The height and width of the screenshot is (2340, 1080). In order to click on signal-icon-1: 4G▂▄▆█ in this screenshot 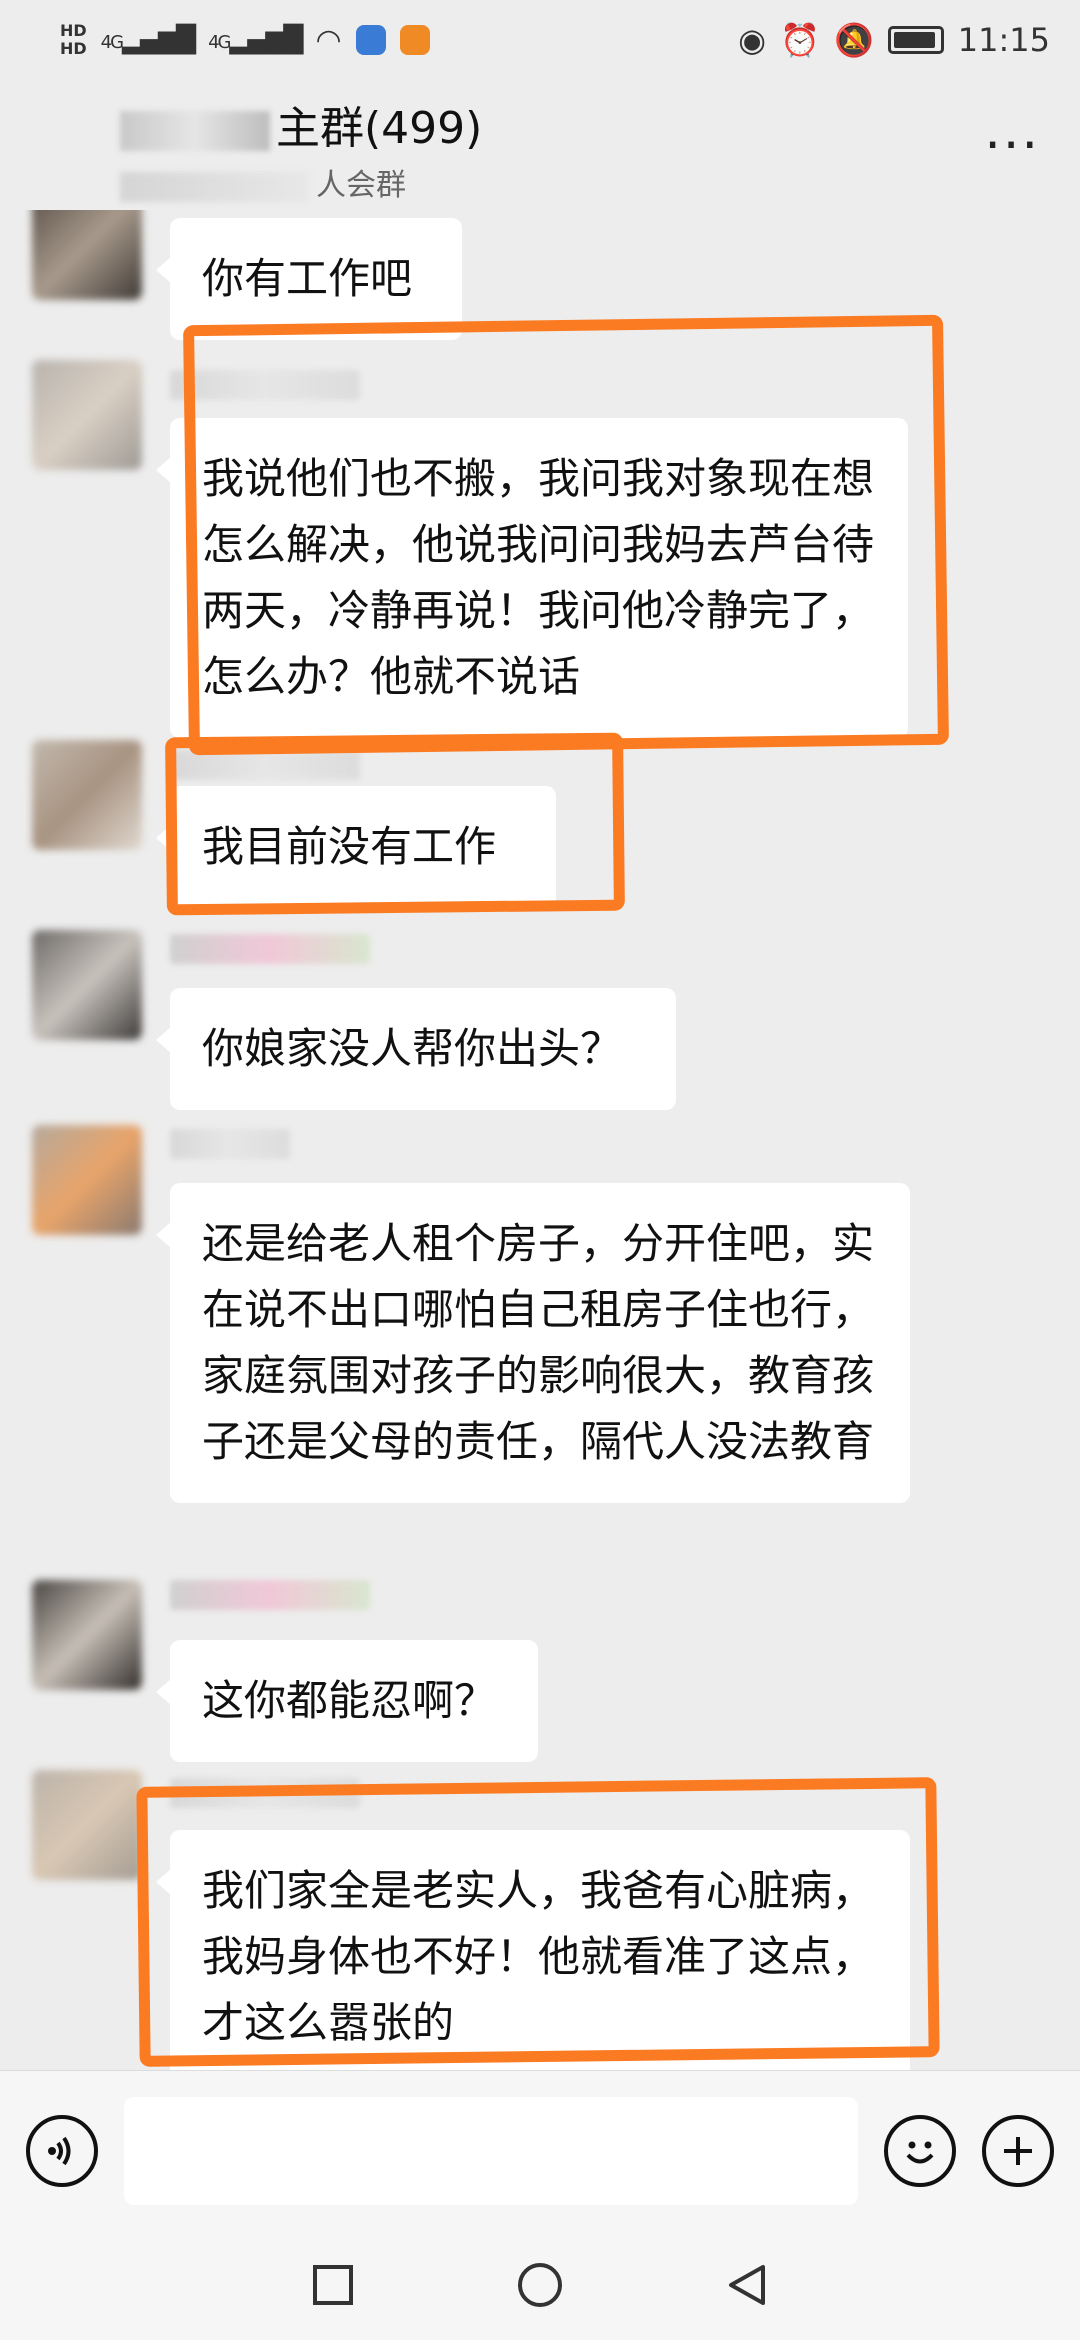, I will do `click(148, 40)`.